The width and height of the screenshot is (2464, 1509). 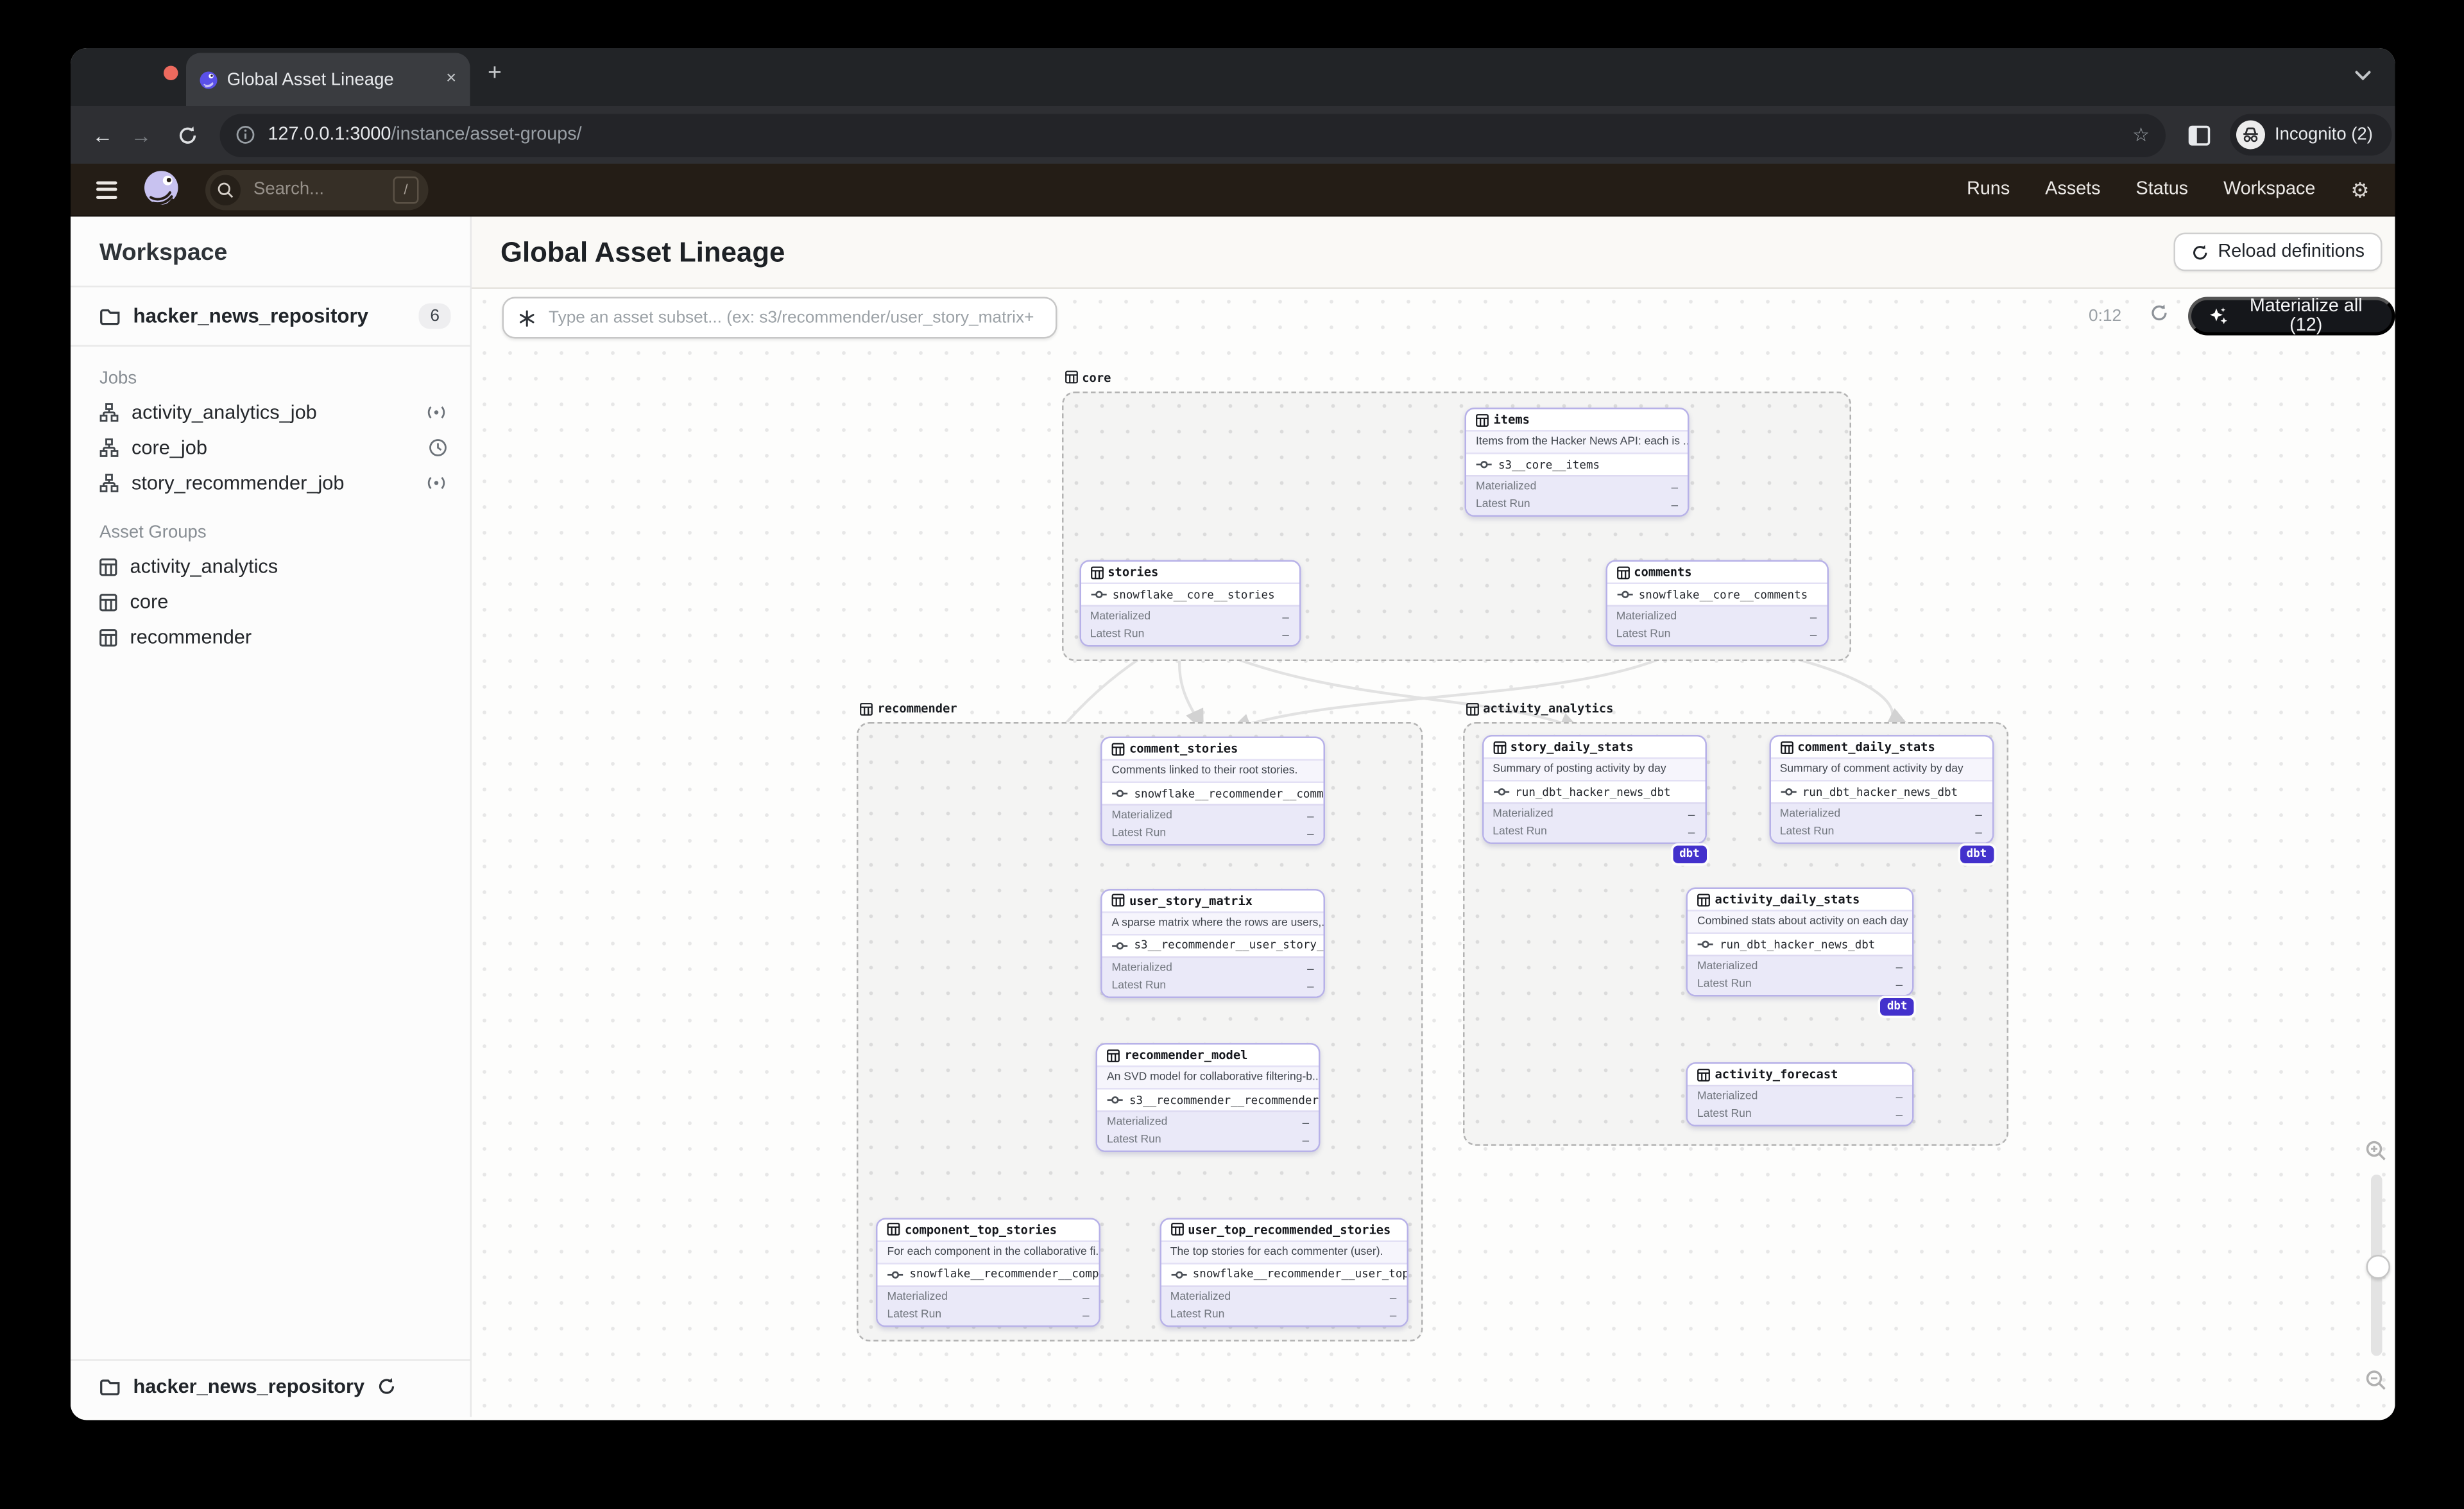 I want to click on op-selector-icon, so click(x=528, y=317).